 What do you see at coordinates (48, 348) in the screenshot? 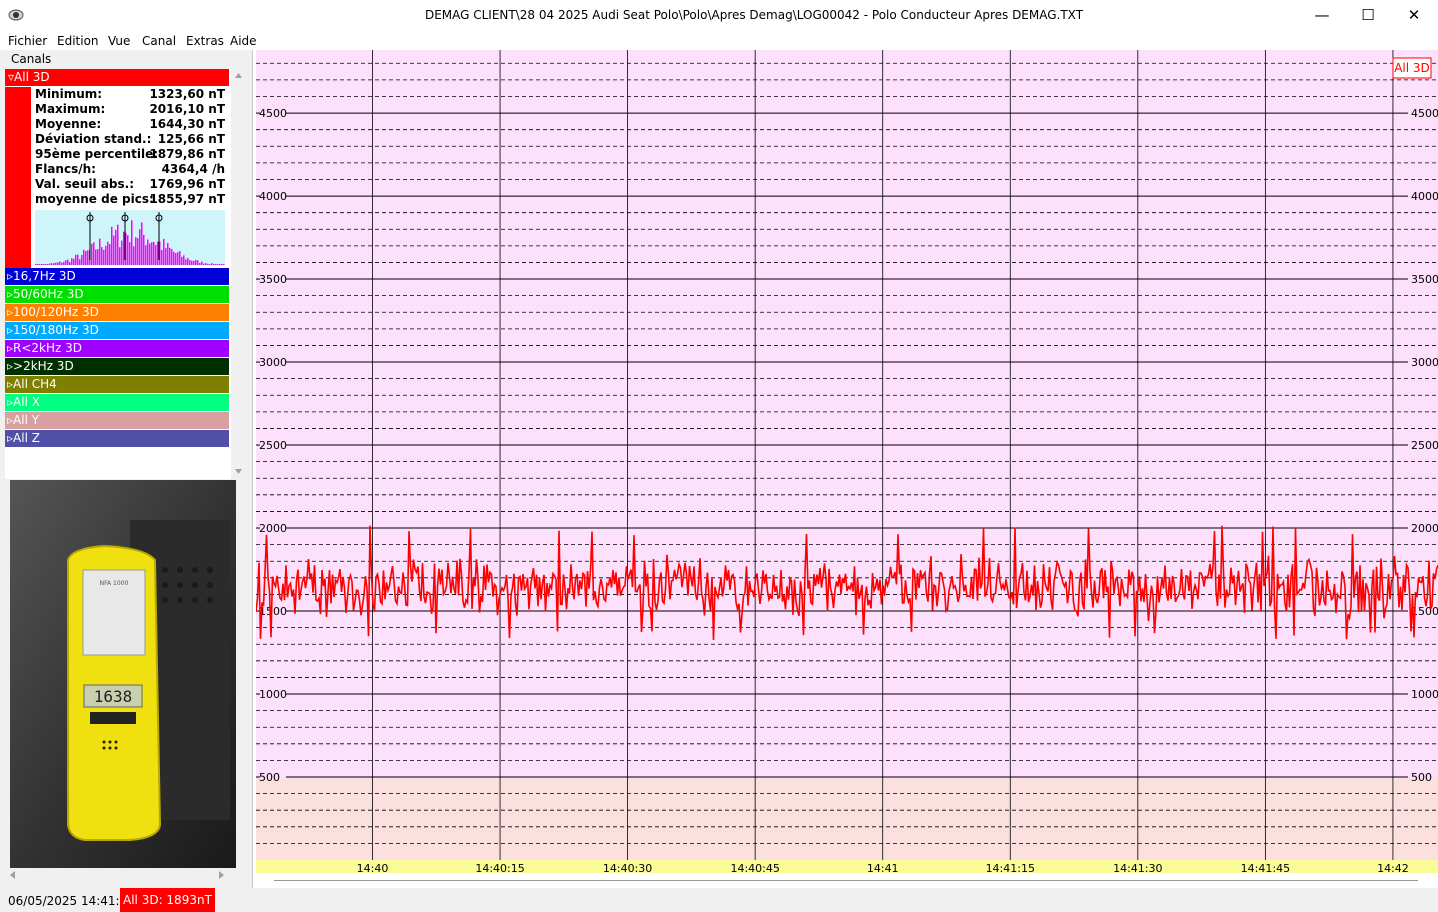
I see `channel-label: R<2kHz 3D` at bounding box center [48, 348].